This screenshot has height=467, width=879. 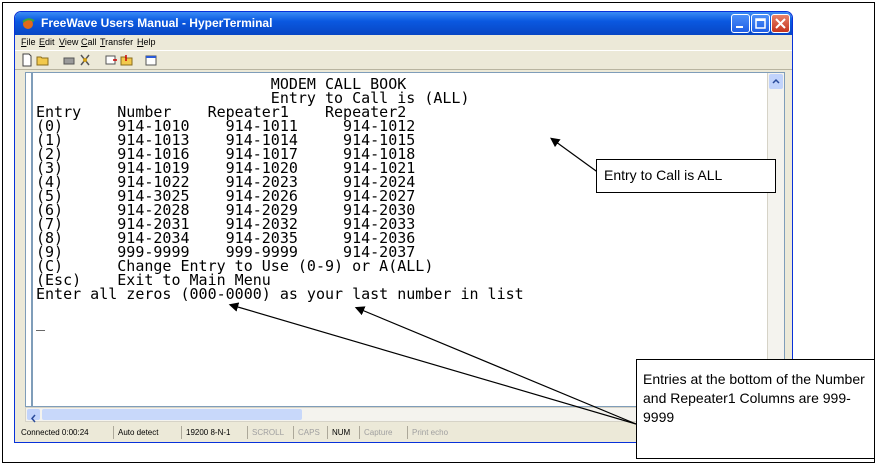 I want to click on callout-entry-to-call: Entry to Call is ALL, so click(x=686, y=176).